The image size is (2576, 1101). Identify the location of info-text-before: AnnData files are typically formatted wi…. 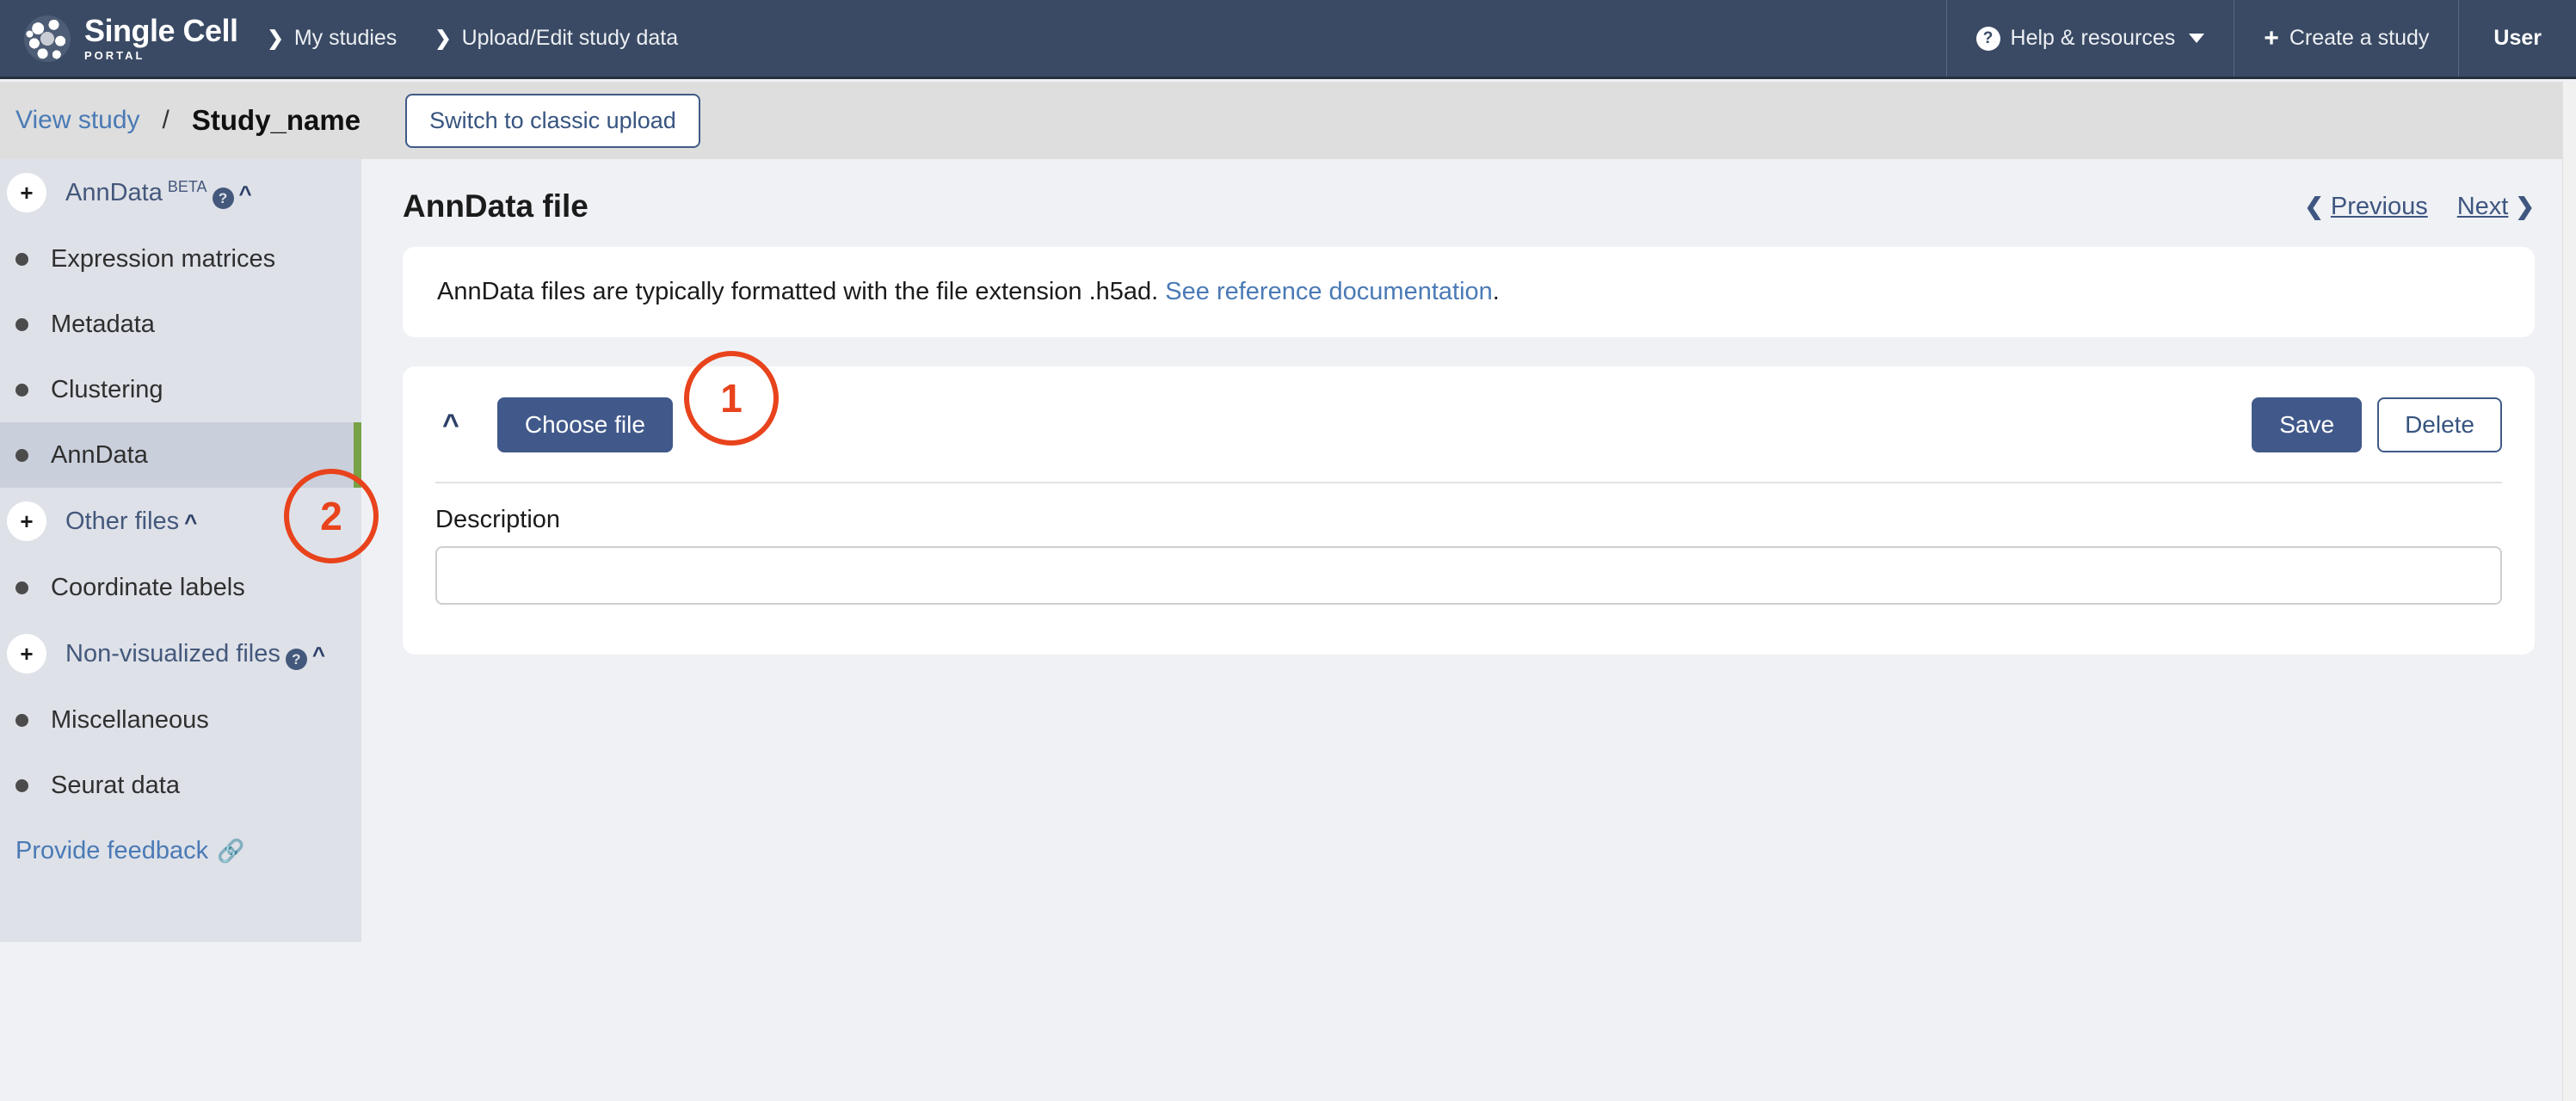
(802, 291).